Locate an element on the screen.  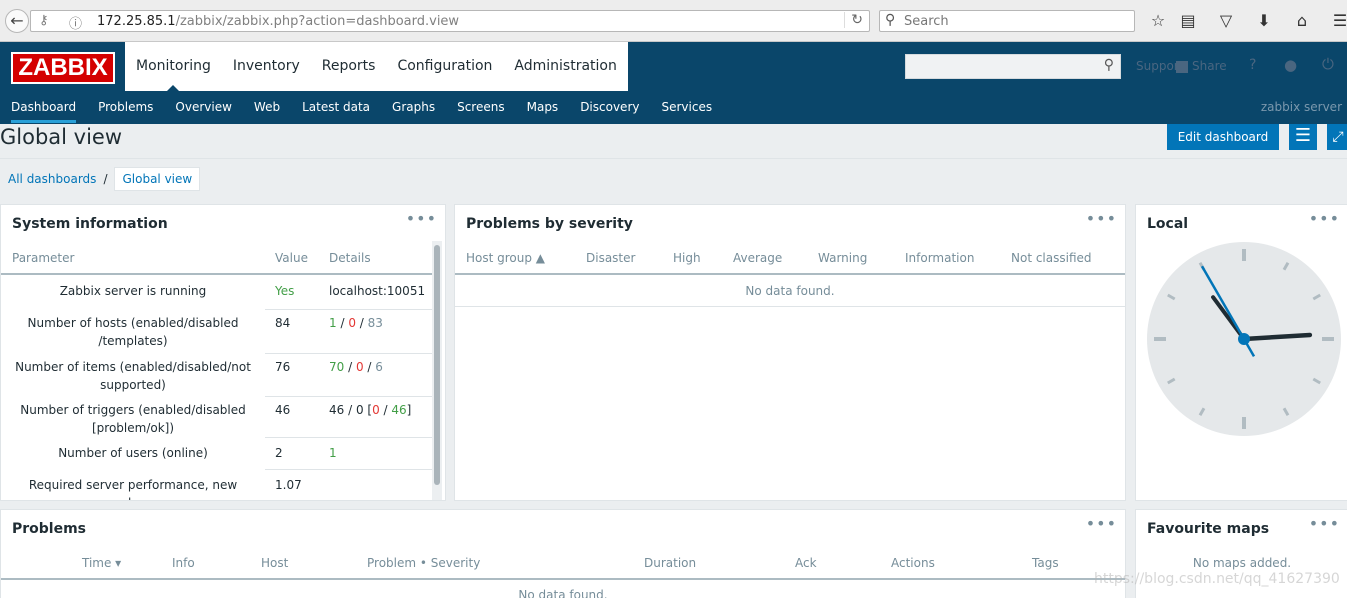
submenu-discovery: Discovery is located at coordinates (609, 109).